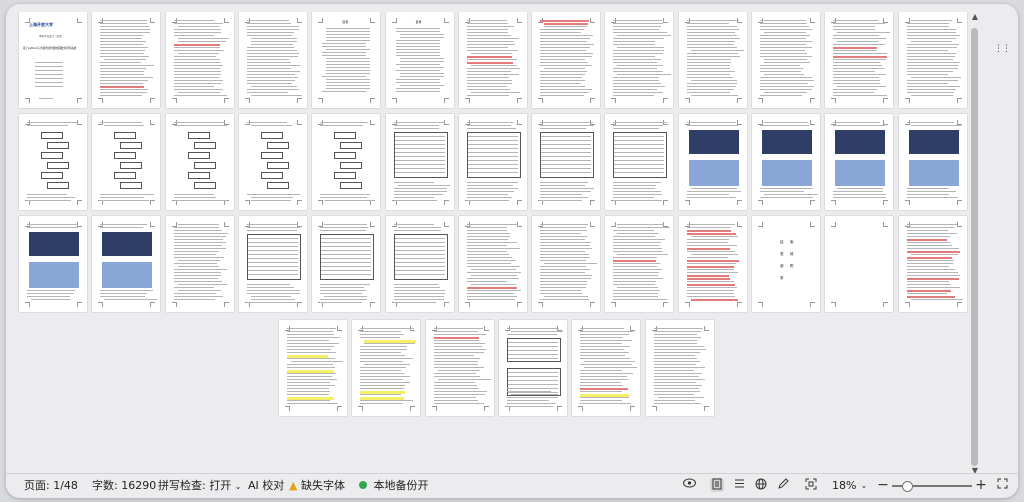 The image size is (1024, 502). What do you see at coordinates (864, 485) in the screenshot?
I see `chevron-down-icon: ⌄` at bounding box center [864, 485].